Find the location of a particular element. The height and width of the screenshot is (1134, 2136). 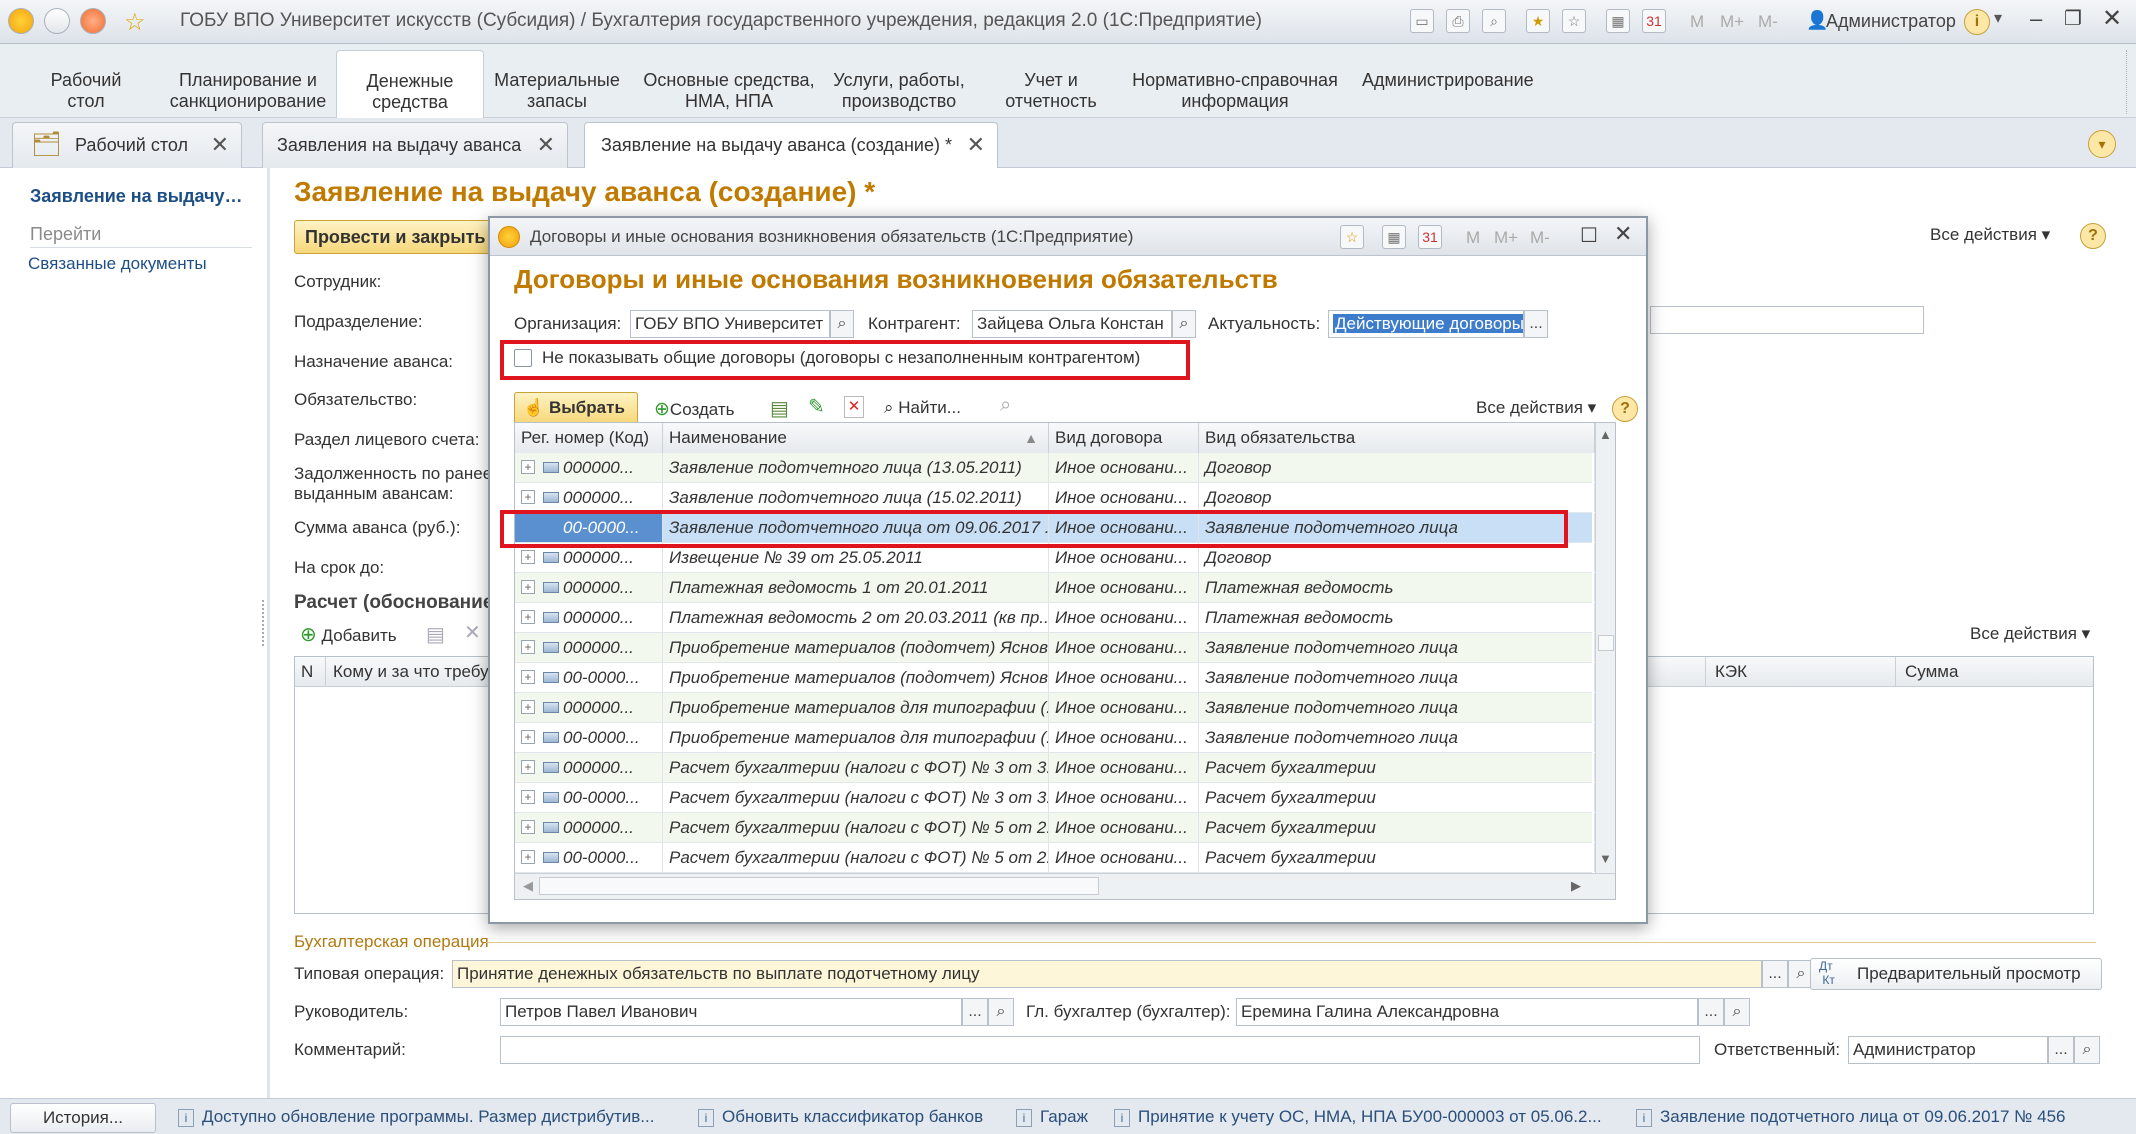

col-obligation-type: Вид обязательства is located at coordinates (1397, 438).